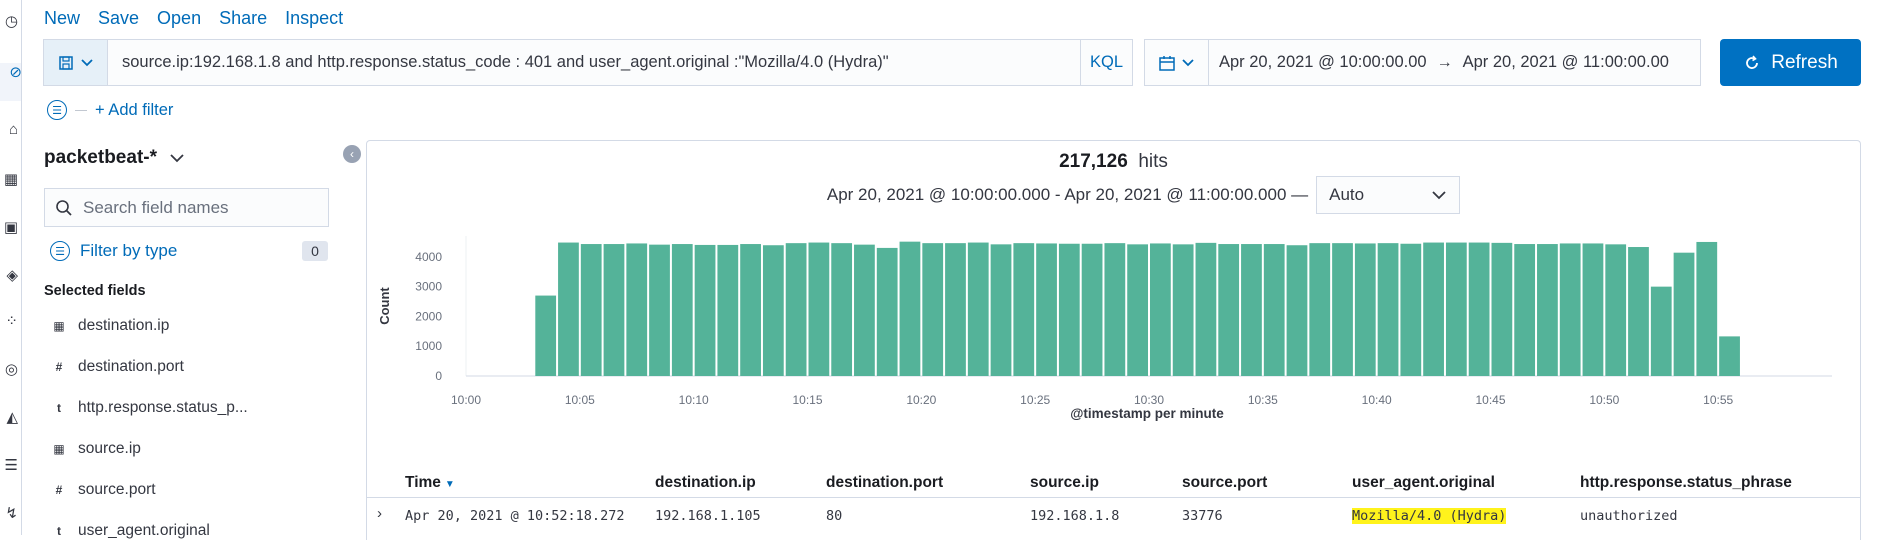  I want to click on x-axis-label: @timestamp per minute, so click(1147, 413).